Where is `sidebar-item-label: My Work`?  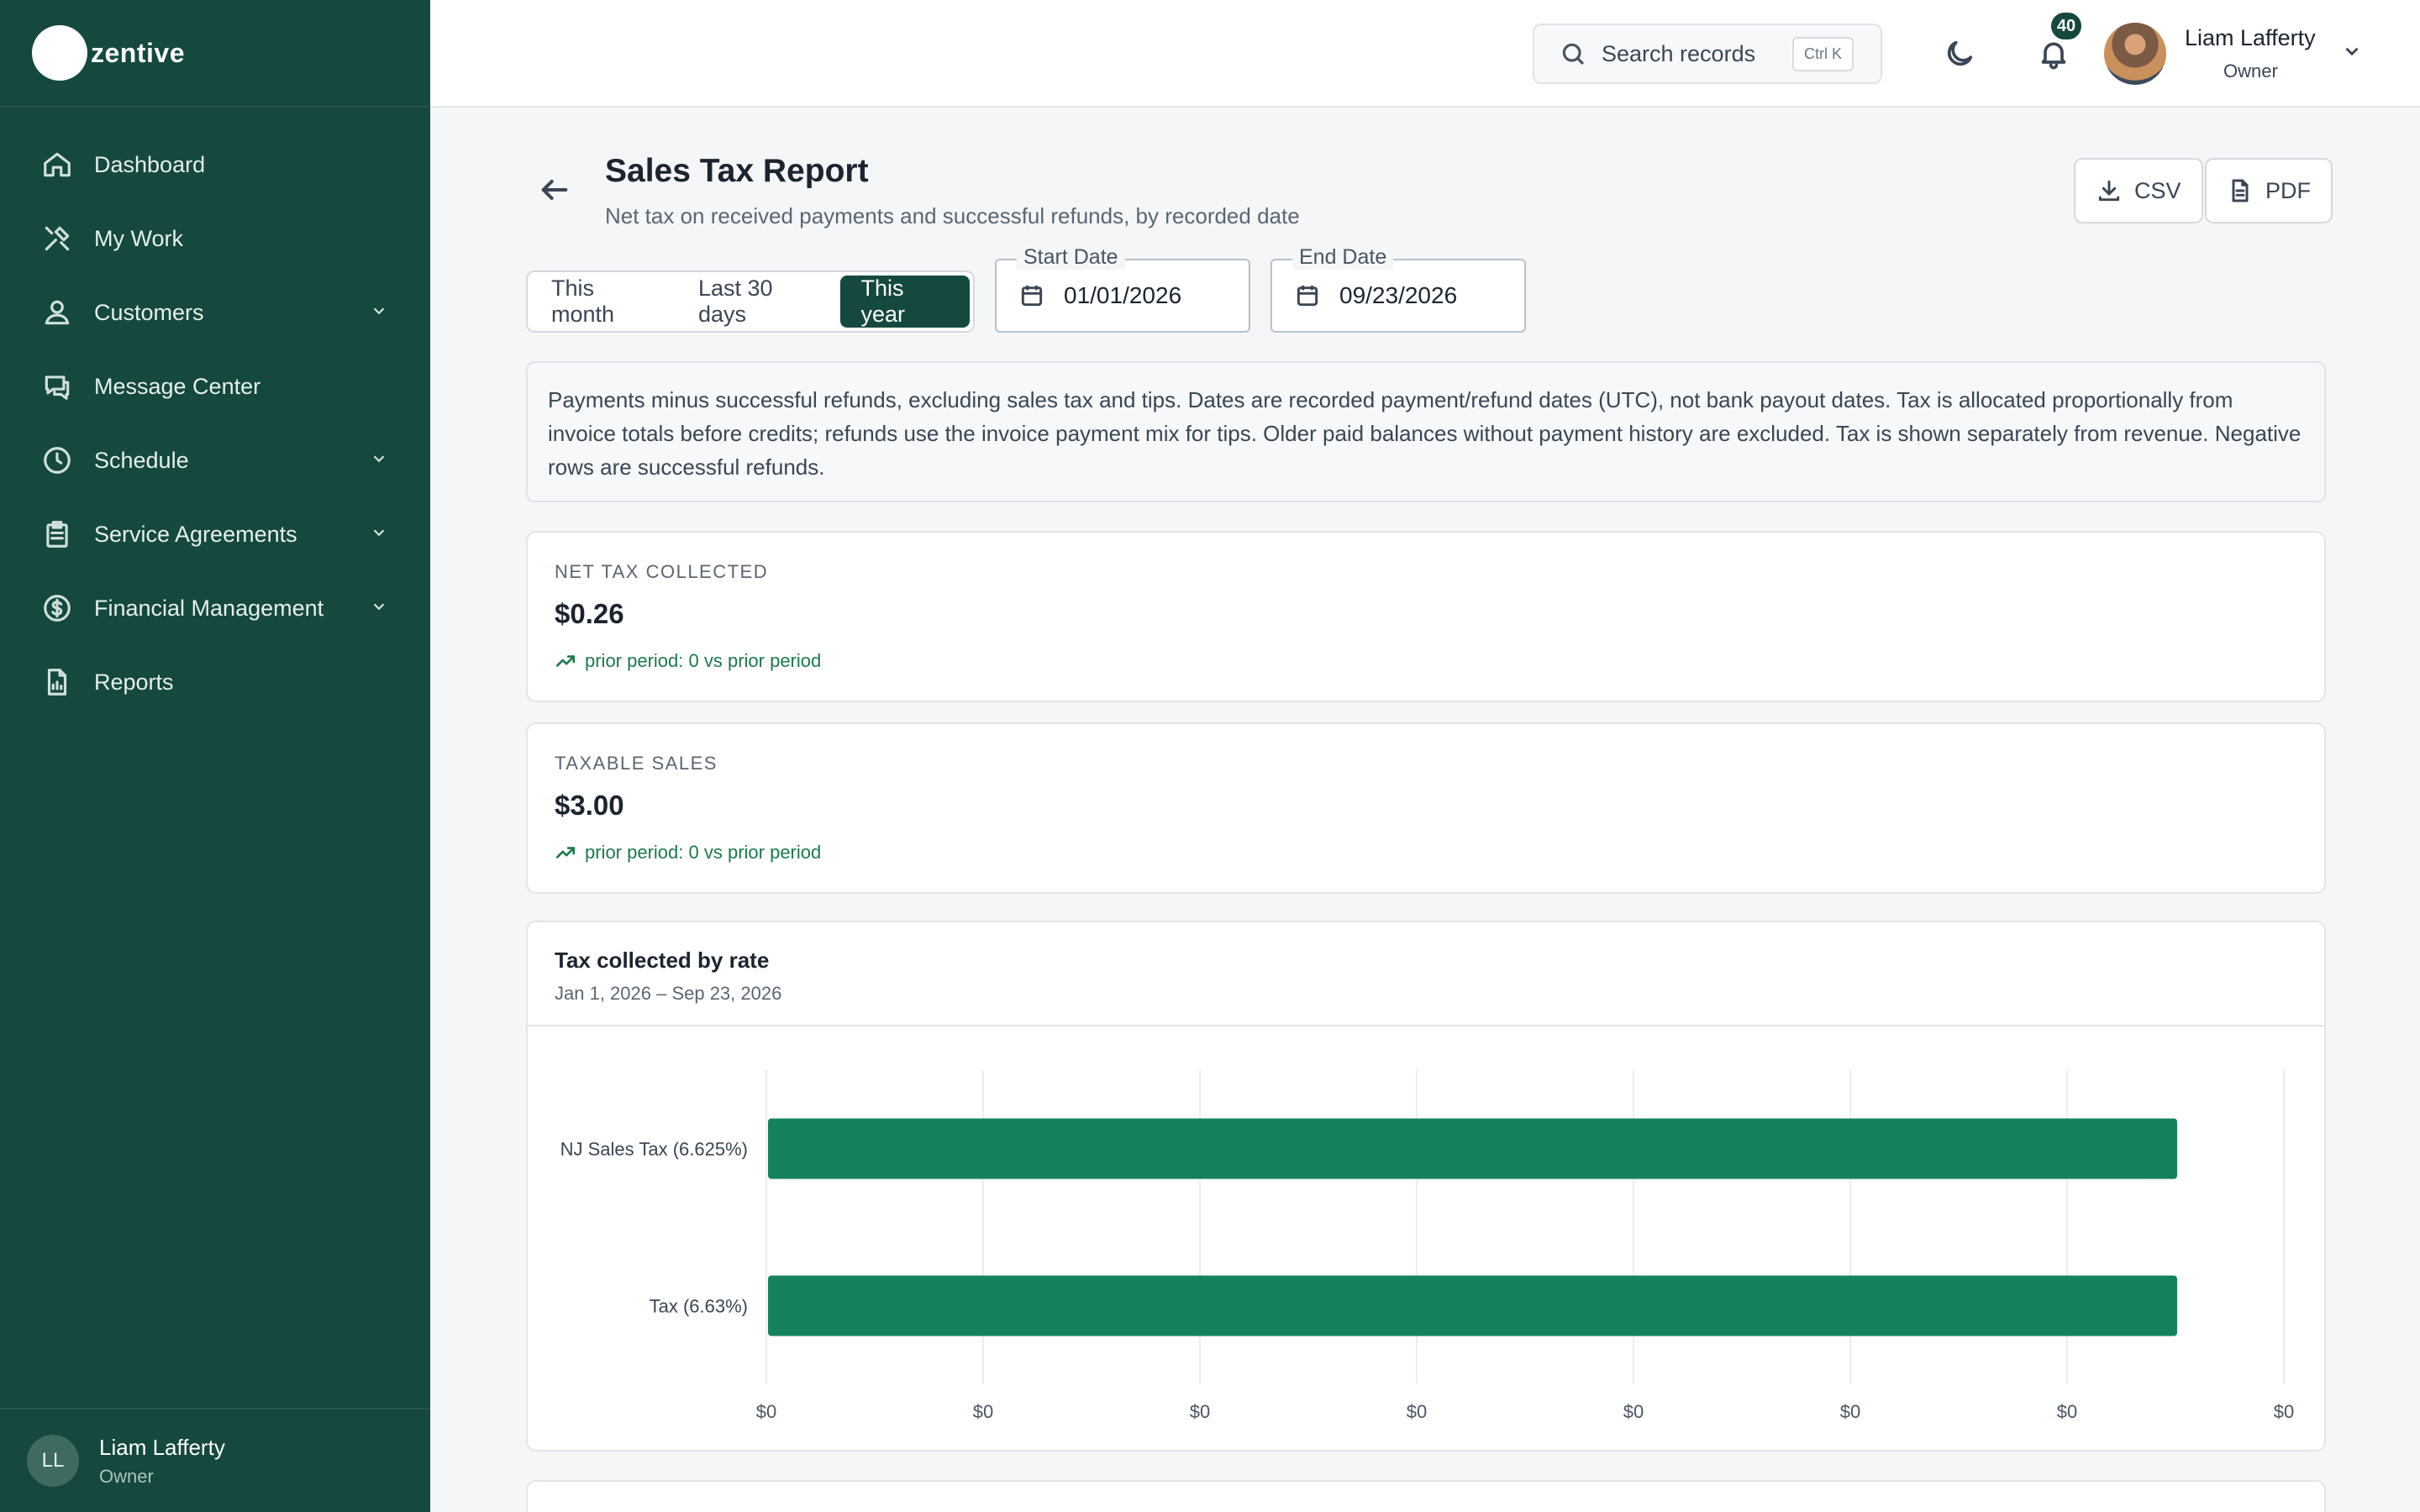 sidebar-item-label: My Work is located at coordinates (138, 238).